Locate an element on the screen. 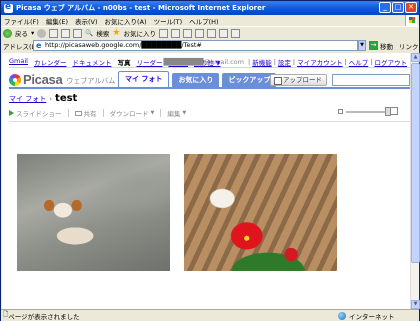 The image size is (420, 321). go-label: 移動 is located at coordinates (386, 46).